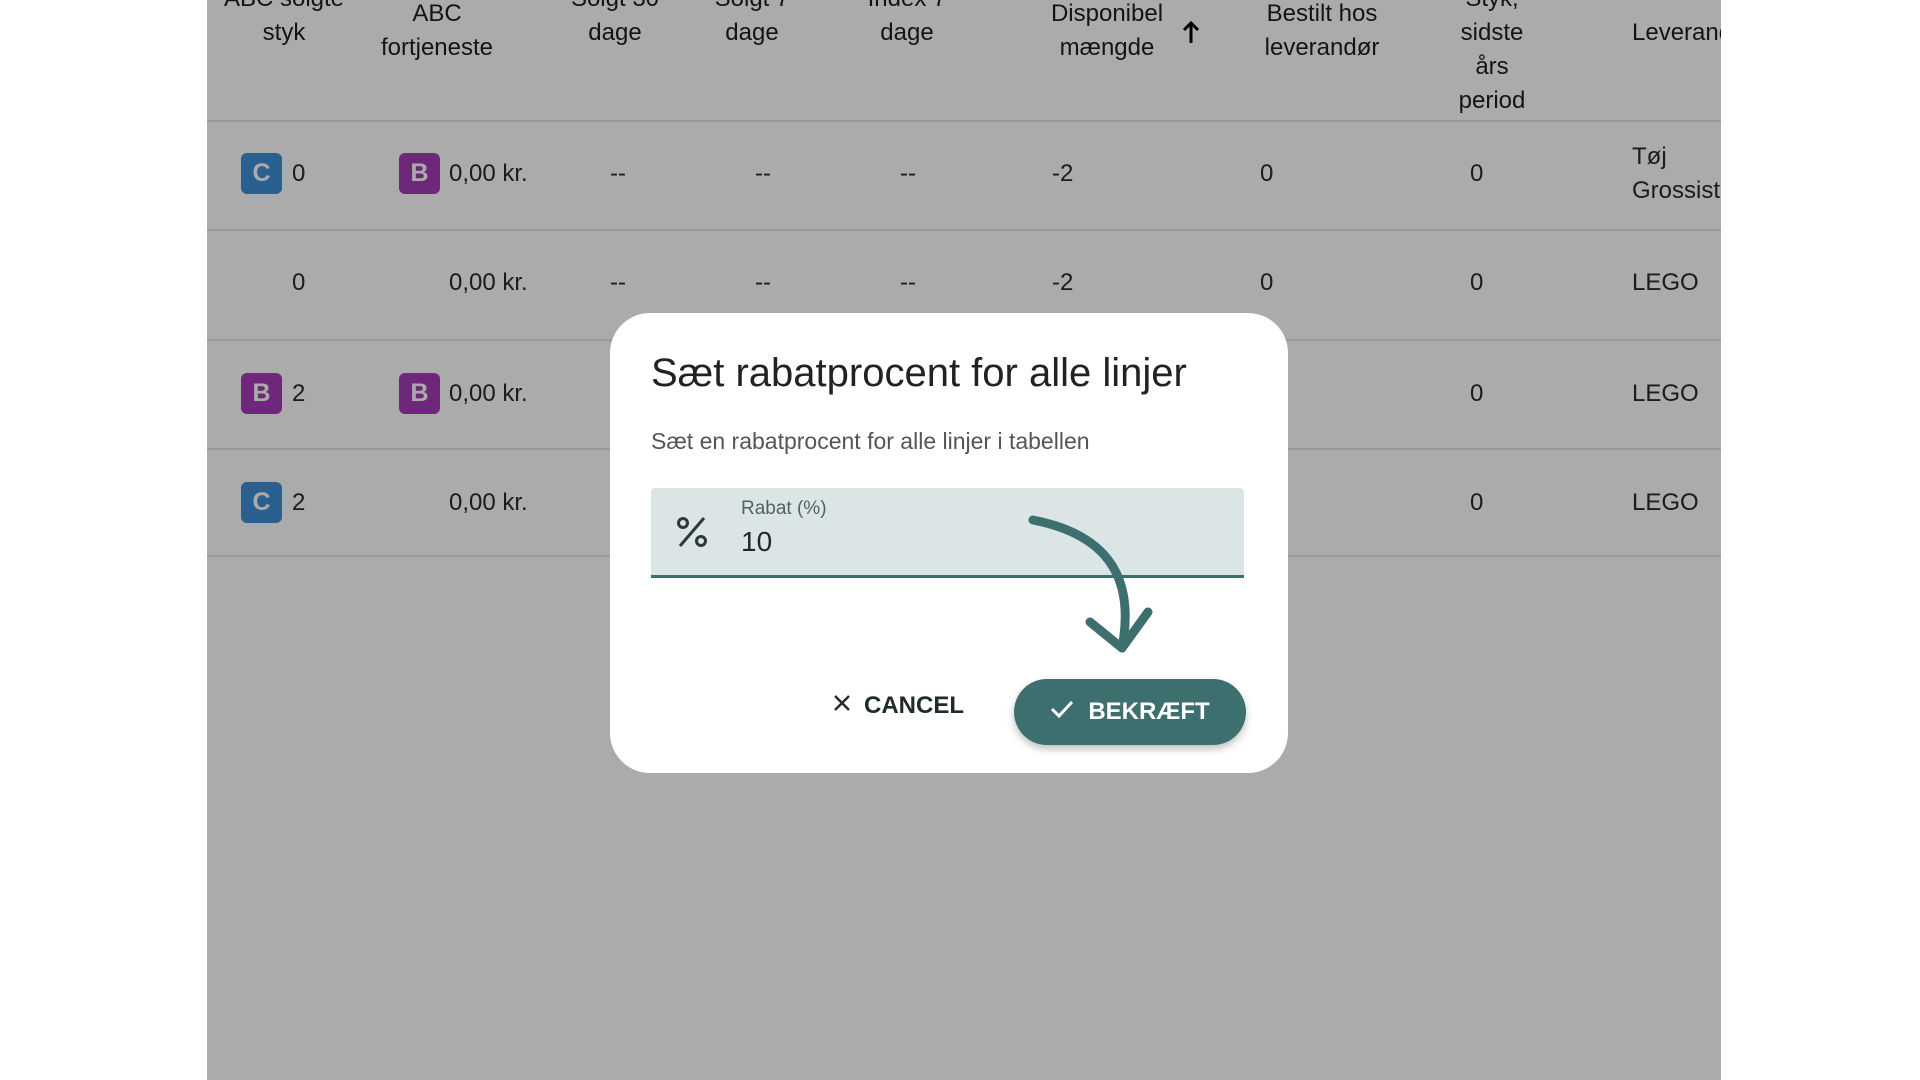  Describe the element at coordinates (981, 542) in the screenshot. I see `discount-input` at that location.